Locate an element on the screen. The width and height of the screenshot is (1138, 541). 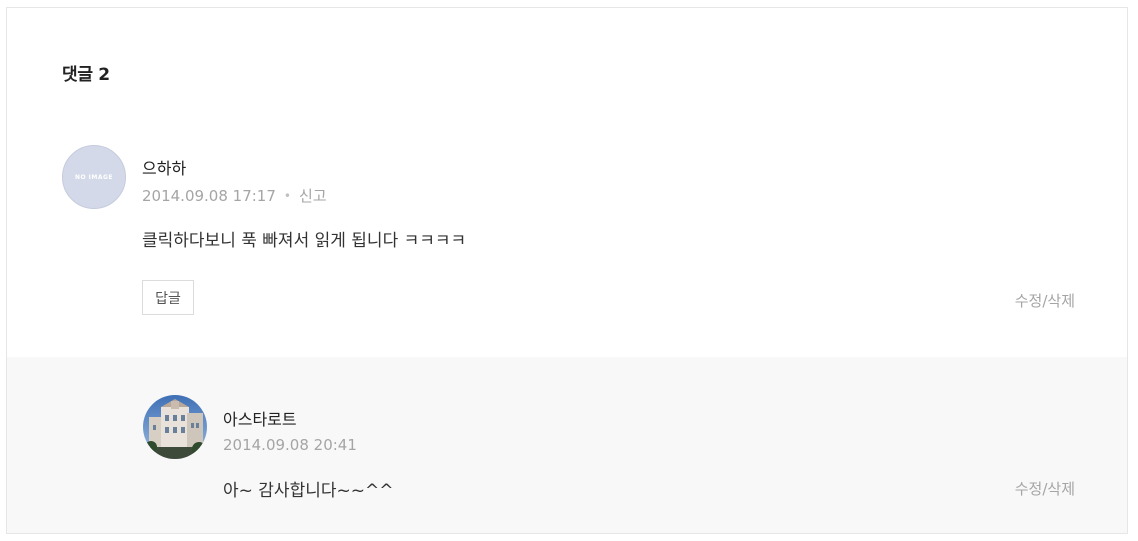
comment-author: 으하하 is located at coordinates (164, 168).